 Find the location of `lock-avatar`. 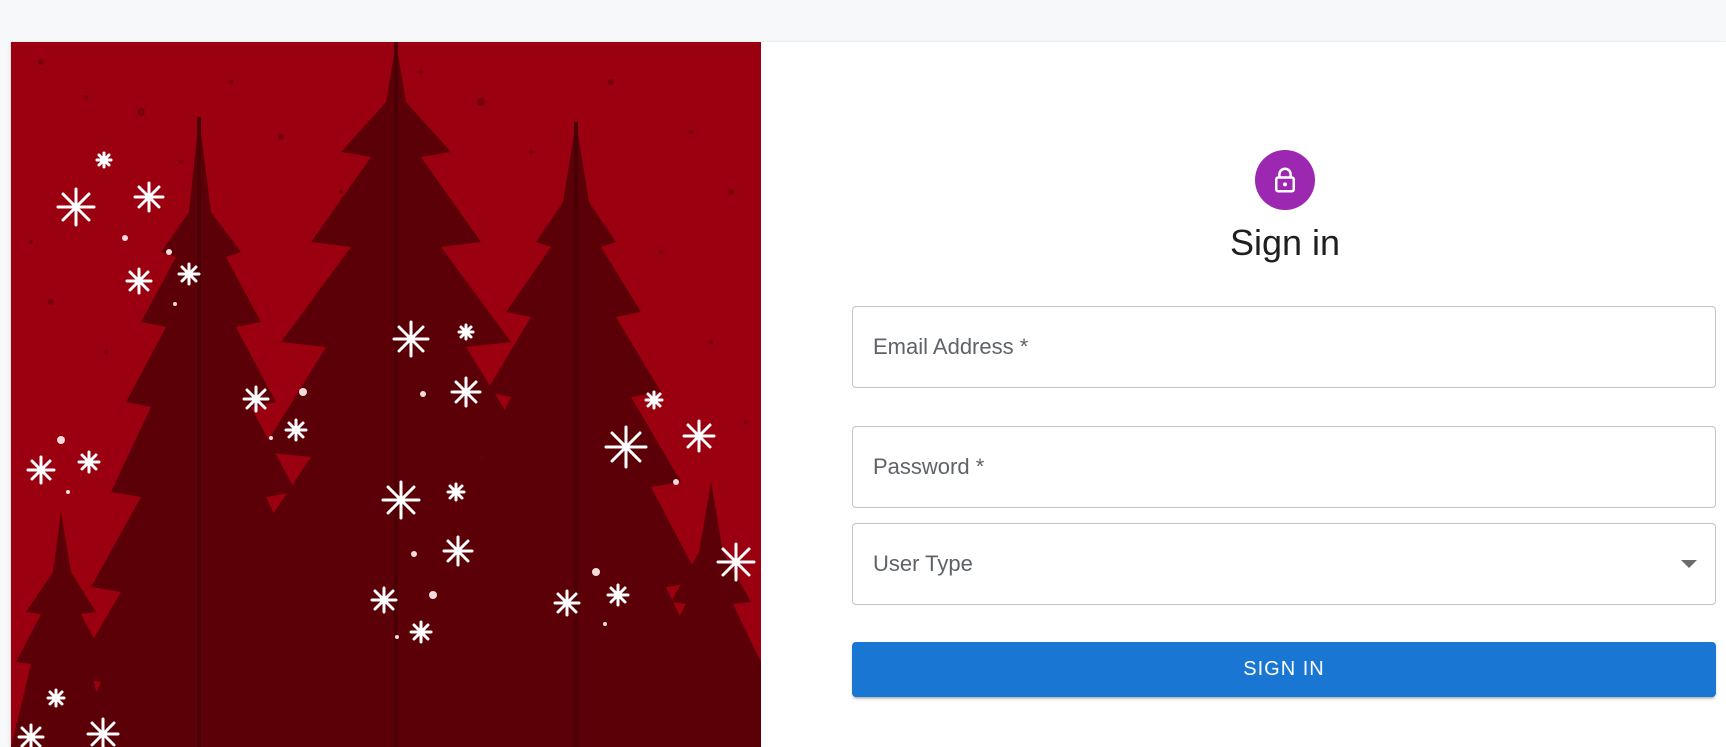

lock-avatar is located at coordinates (1285, 180).